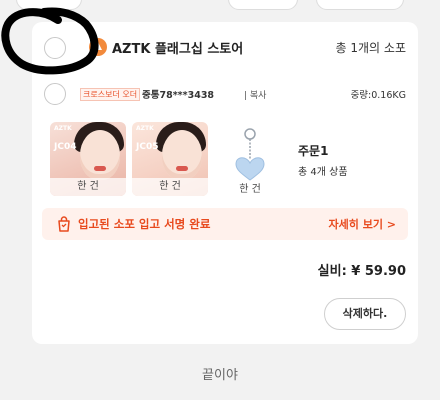  I want to click on order-summary: 주문1 총 4개 상품, so click(323, 160).